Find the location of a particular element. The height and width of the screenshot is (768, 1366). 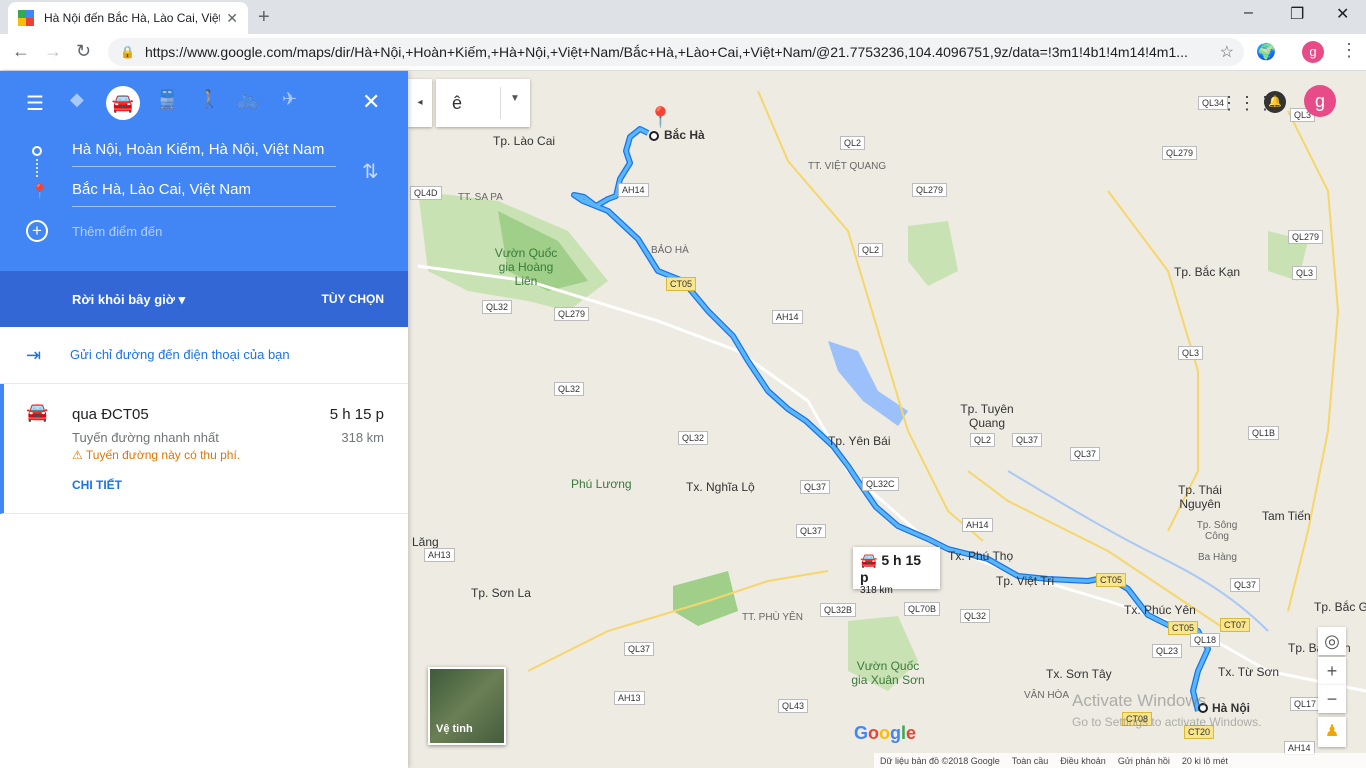

zoom-in-button: + is located at coordinates (1332, 671).